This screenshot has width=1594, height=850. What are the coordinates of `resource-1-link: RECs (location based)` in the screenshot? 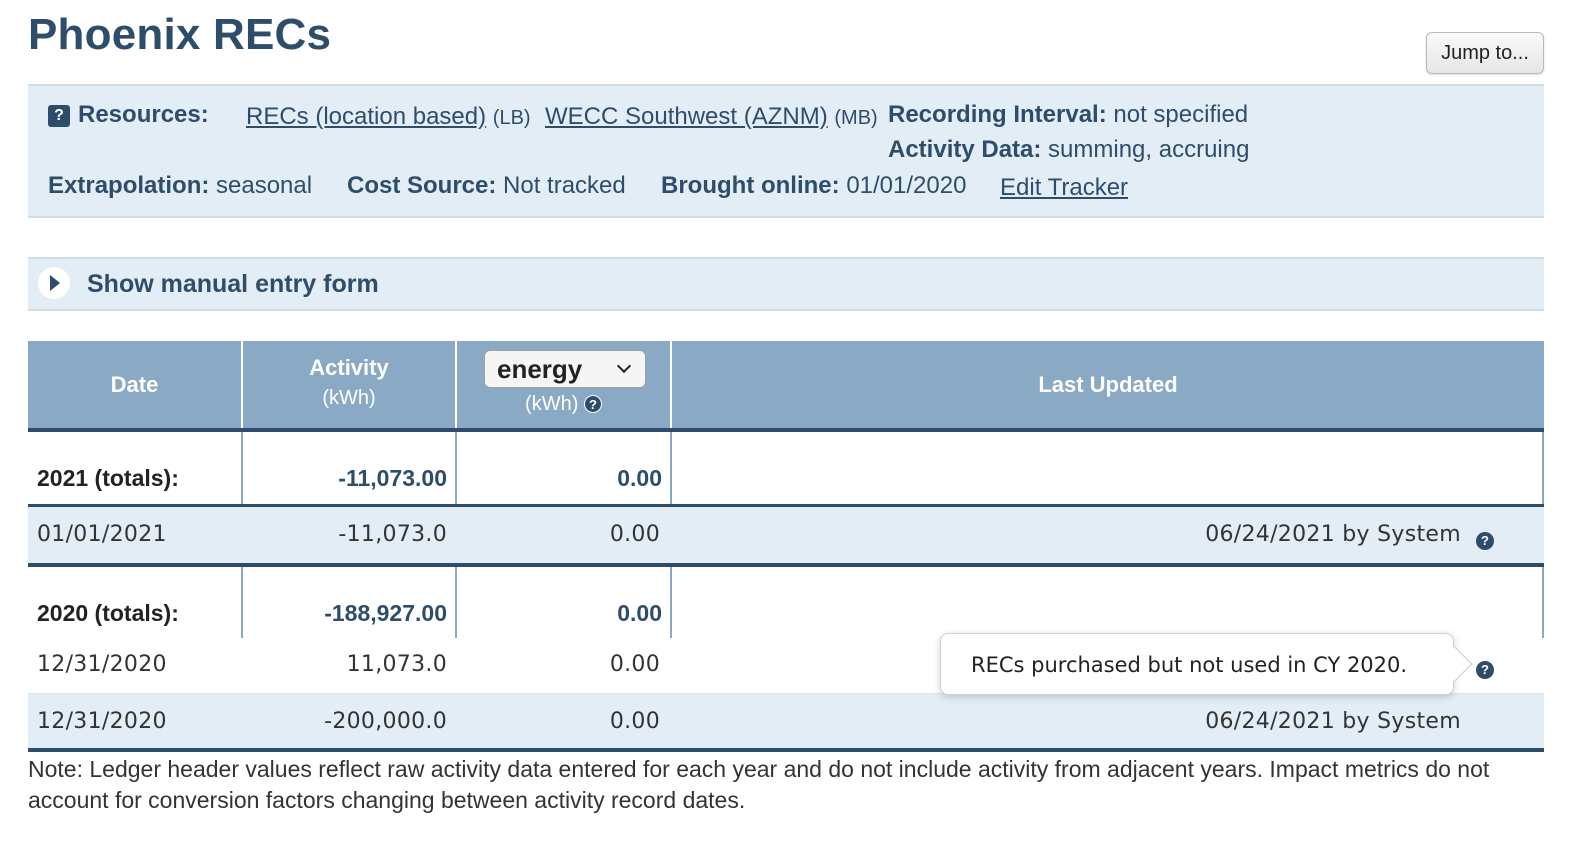 It's located at (366, 116).